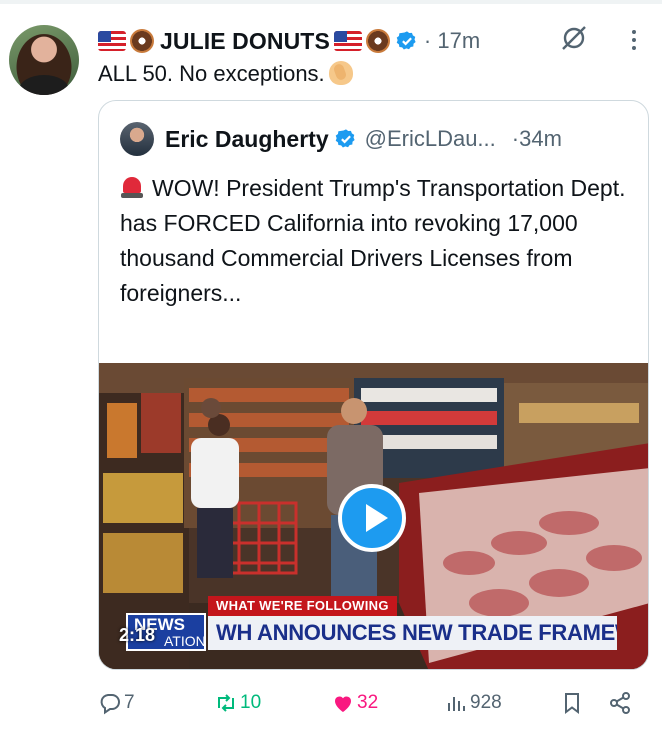 The width and height of the screenshot is (662, 739). I want to click on reply-count: 7, so click(129, 702).